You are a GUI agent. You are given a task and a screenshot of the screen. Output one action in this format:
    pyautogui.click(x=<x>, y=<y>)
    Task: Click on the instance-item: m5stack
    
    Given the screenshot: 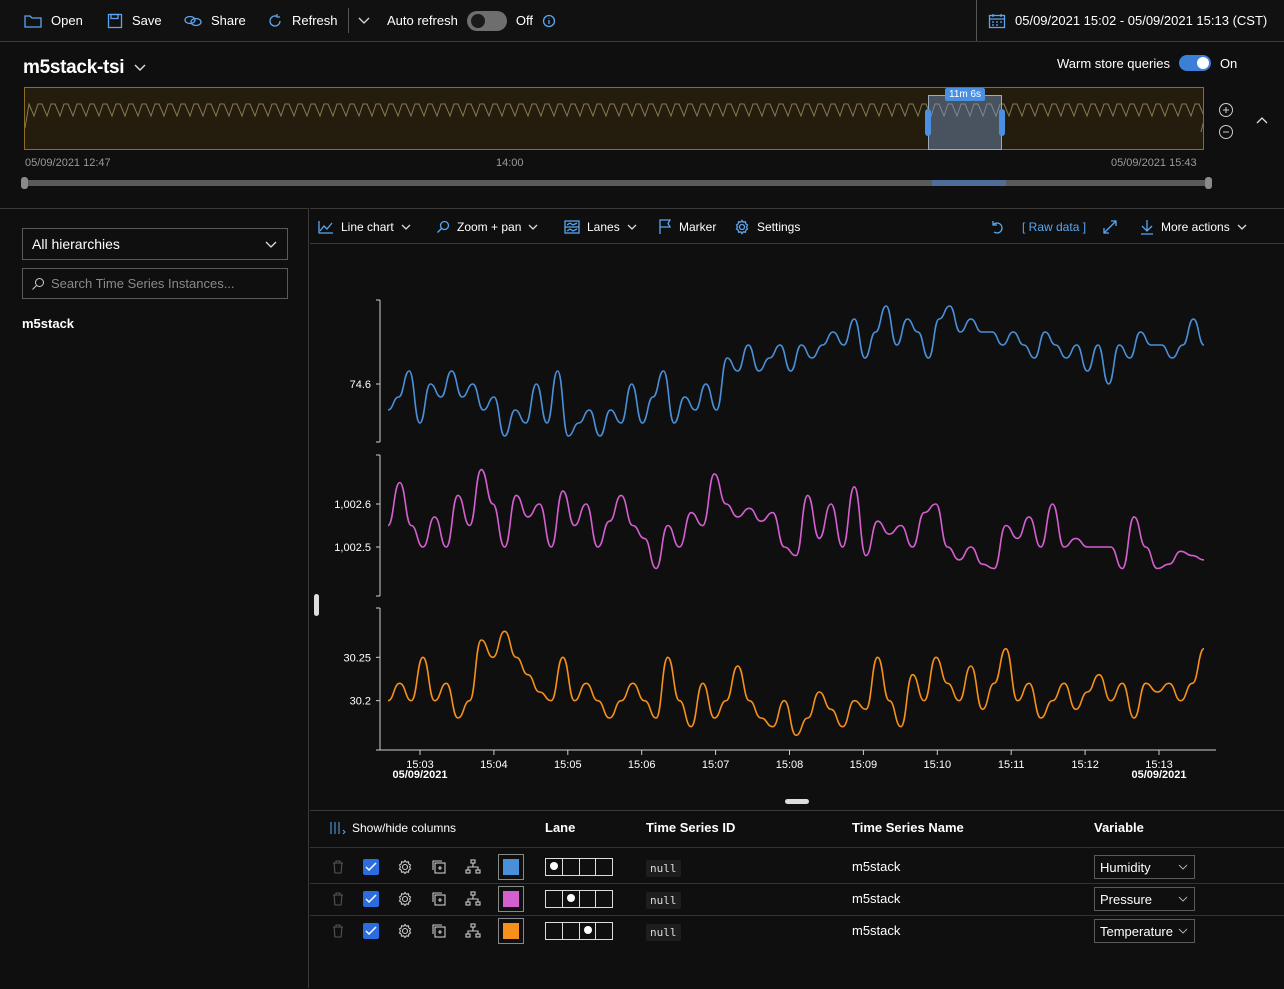 What is the action you would take?
    pyautogui.click(x=48, y=323)
    